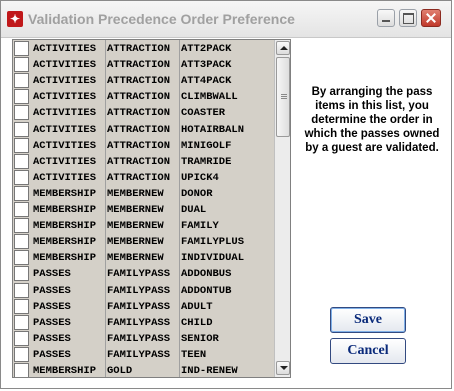 The height and width of the screenshot is (391, 454). Describe the element at coordinates (143, 242) in the screenshot. I see `list-row: MEMBERSHIP MEMBERNEW FAMILYPLUS` at that location.